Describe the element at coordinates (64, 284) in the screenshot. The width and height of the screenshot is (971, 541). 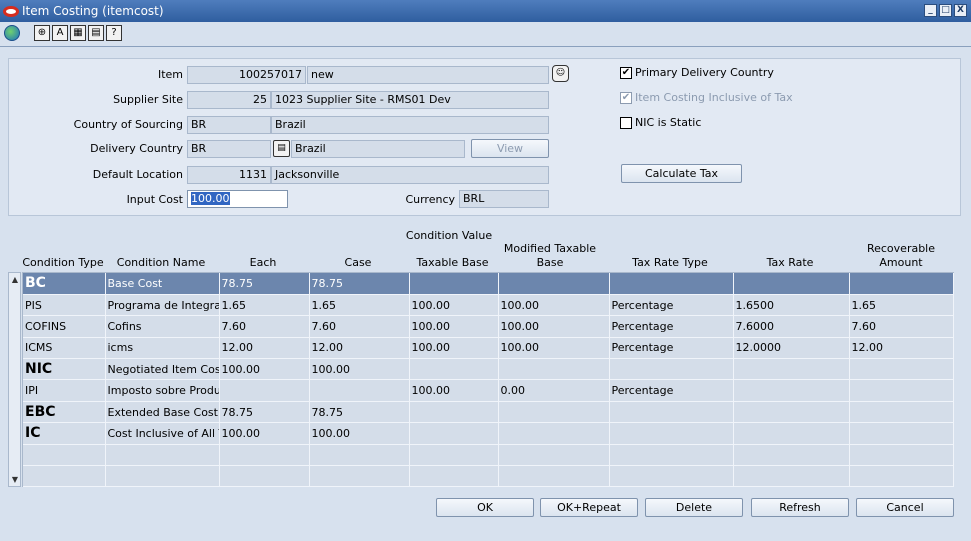
I see `table-cell: BC` at that location.